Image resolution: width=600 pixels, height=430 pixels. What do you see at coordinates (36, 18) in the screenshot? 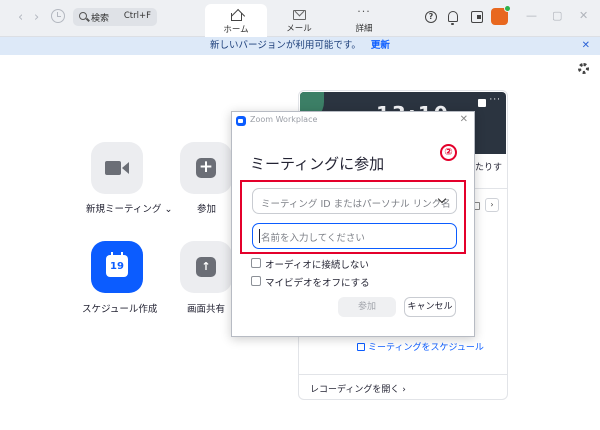
I see `forward-arrow-icon: ›` at bounding box center [36, 18].